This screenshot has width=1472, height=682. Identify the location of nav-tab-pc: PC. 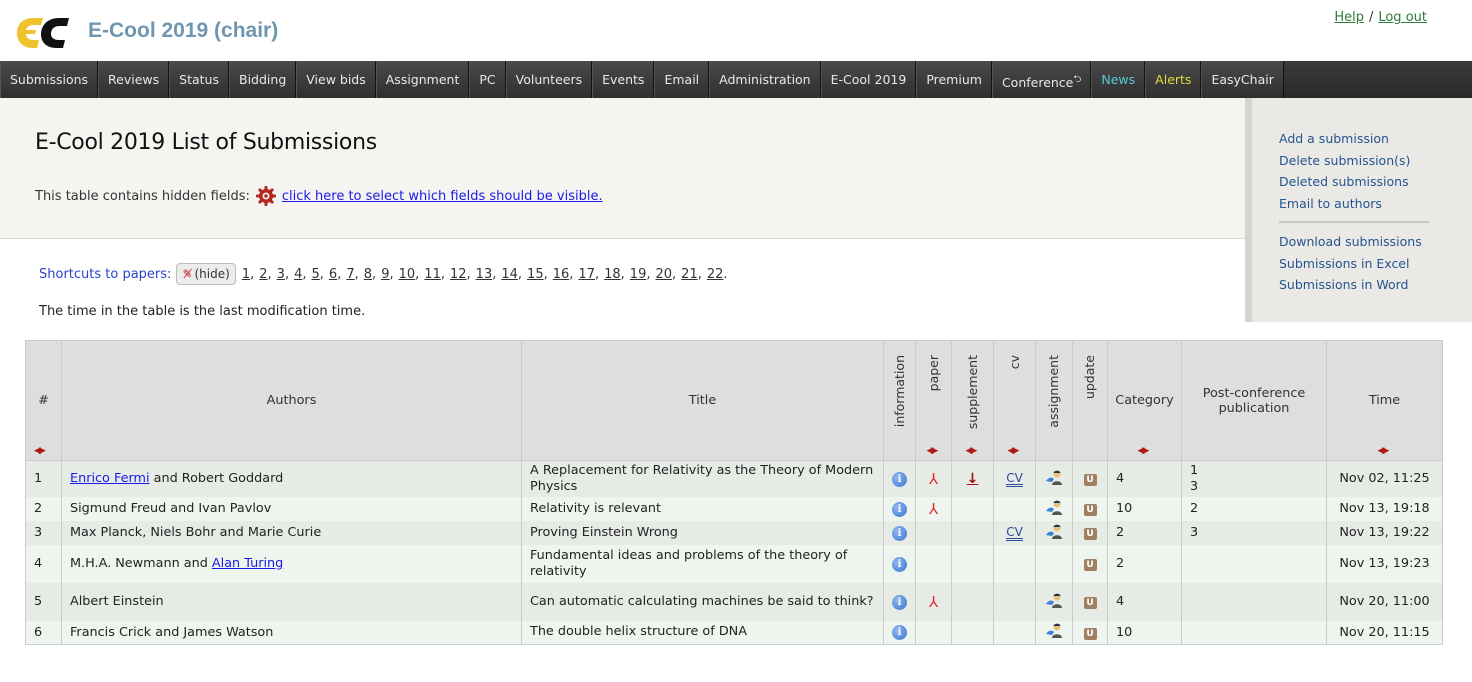
(487, 79).